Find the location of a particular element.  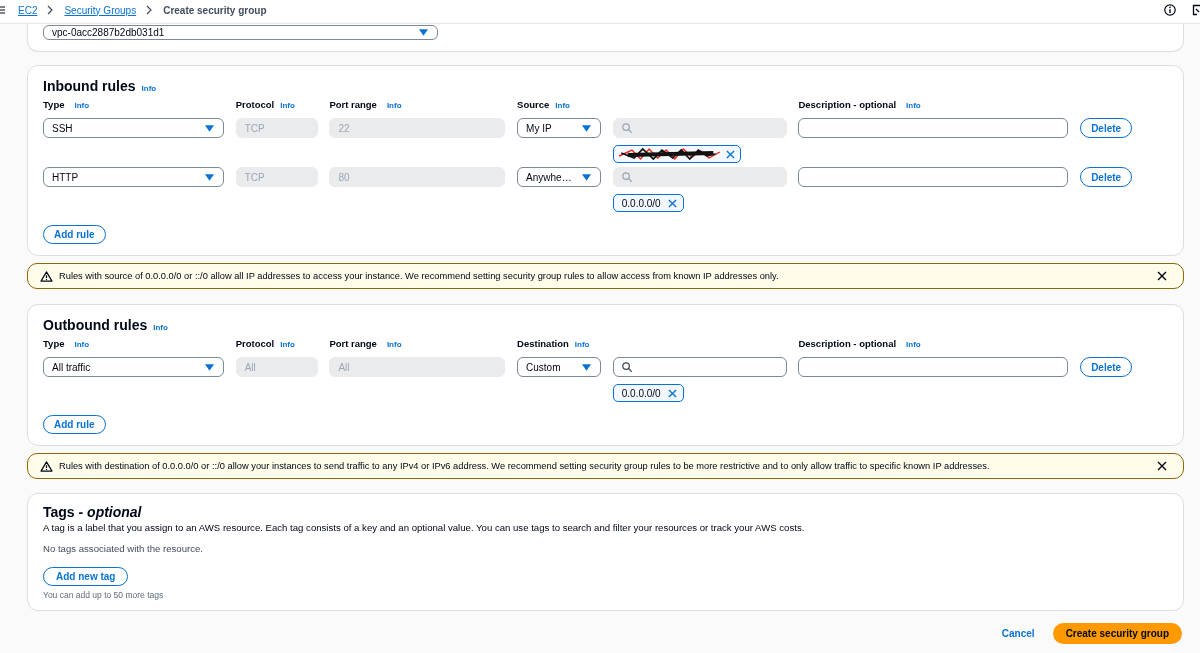

type-select: HTTP is located at coordinates (133, 177).